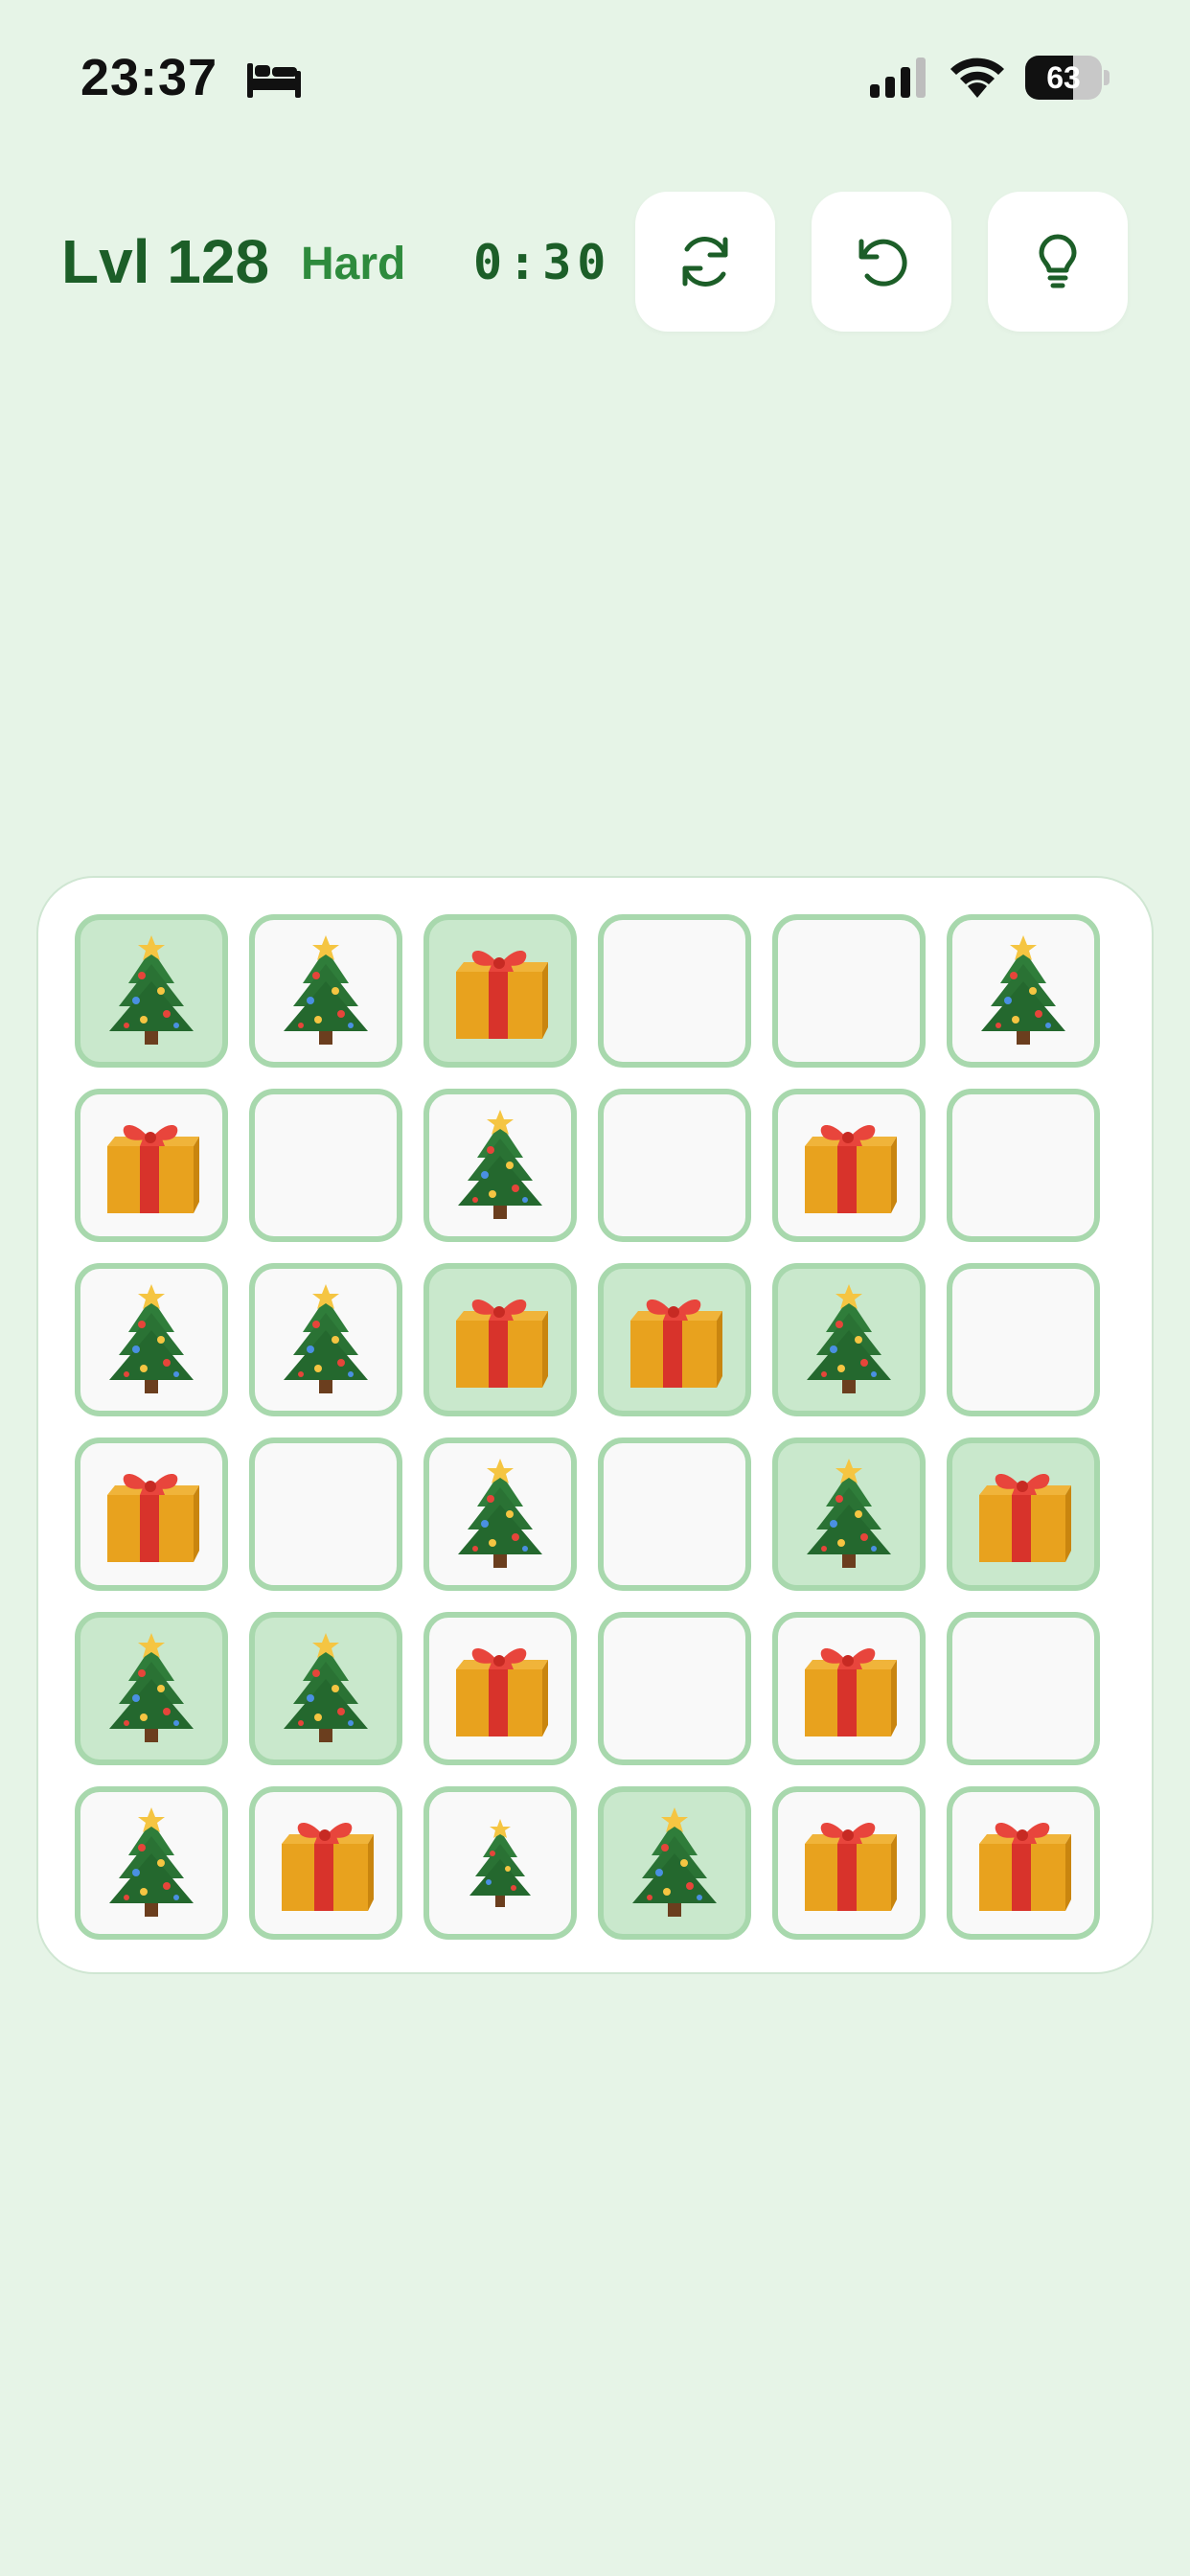  What do you see at coordinates (1023, 1165) in the screenshot?
I see `grid-cell-r2-c6` at bounding box center [1023, 1165].